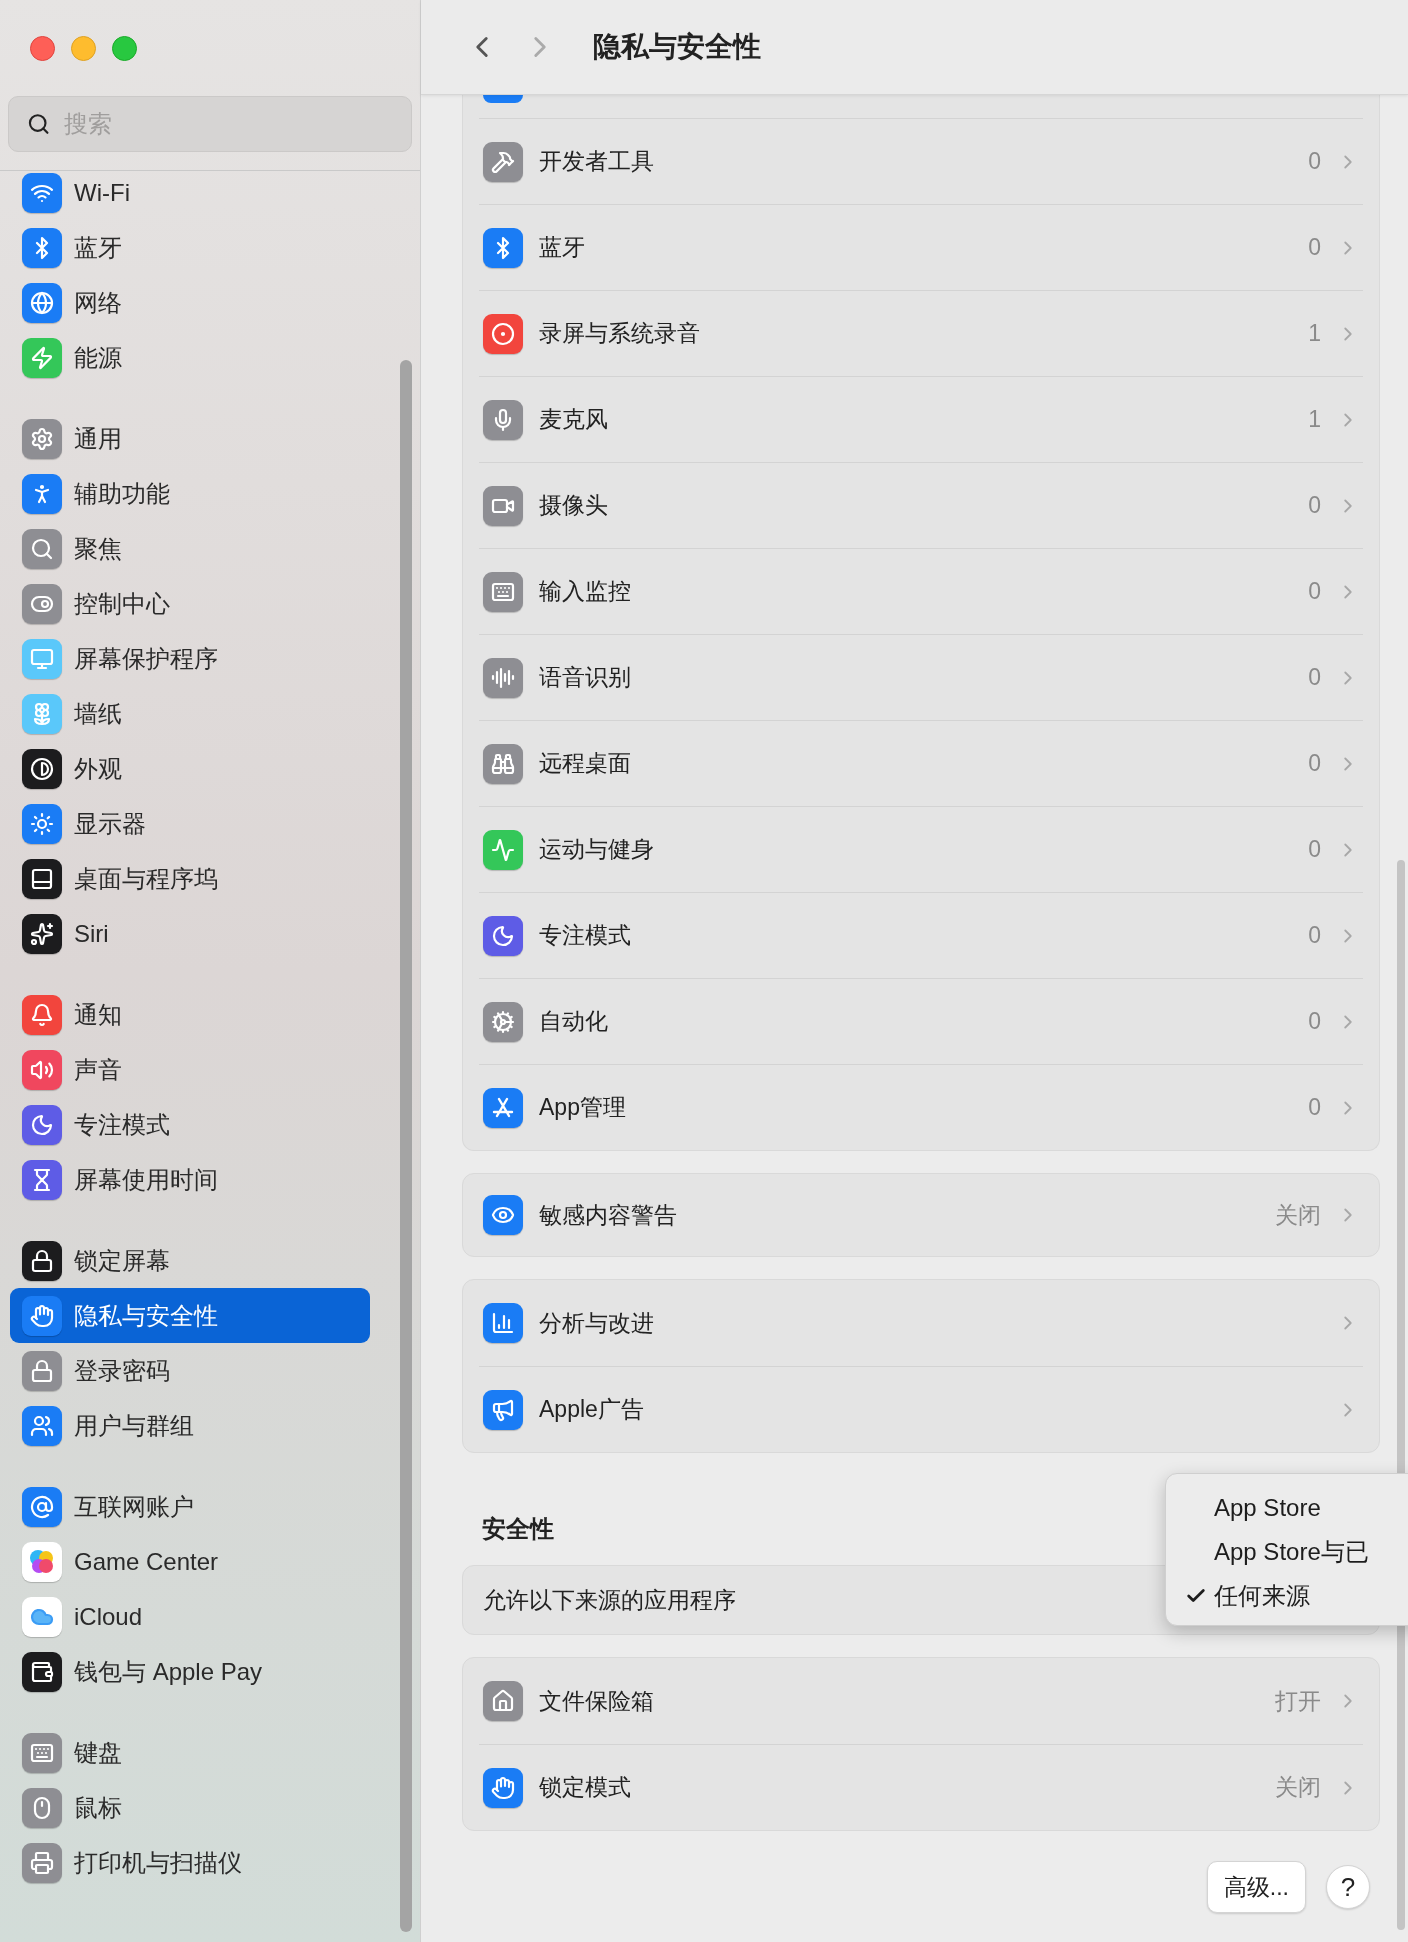  Describe the element at coordinates (42, 1506) in the screenshot. I see `at-sign-icon` at that location.